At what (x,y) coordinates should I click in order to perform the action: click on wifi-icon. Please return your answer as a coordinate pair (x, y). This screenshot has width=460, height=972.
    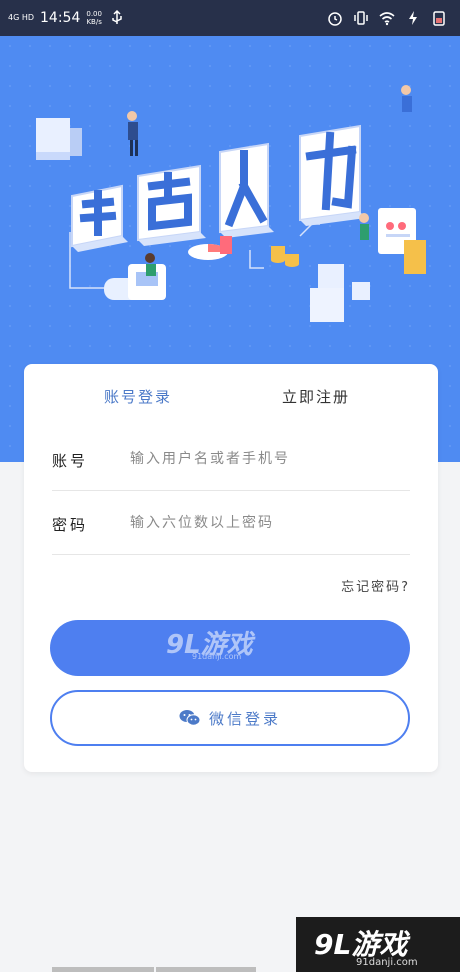
    Looking at the image, I should click on (387, 19).